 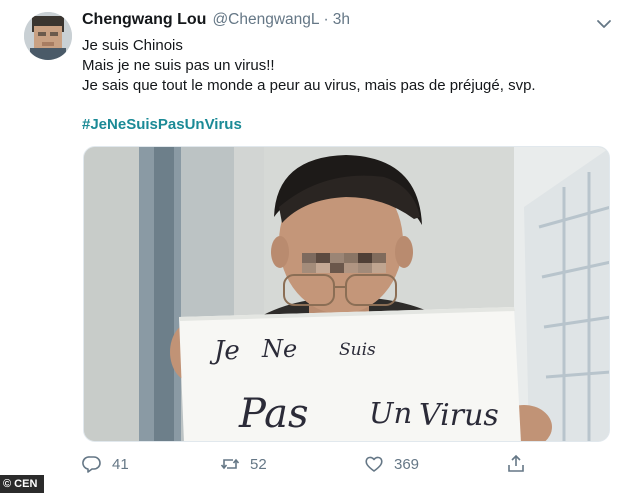 I want to click on retweet-count: 52, so click(x=258, y=464).